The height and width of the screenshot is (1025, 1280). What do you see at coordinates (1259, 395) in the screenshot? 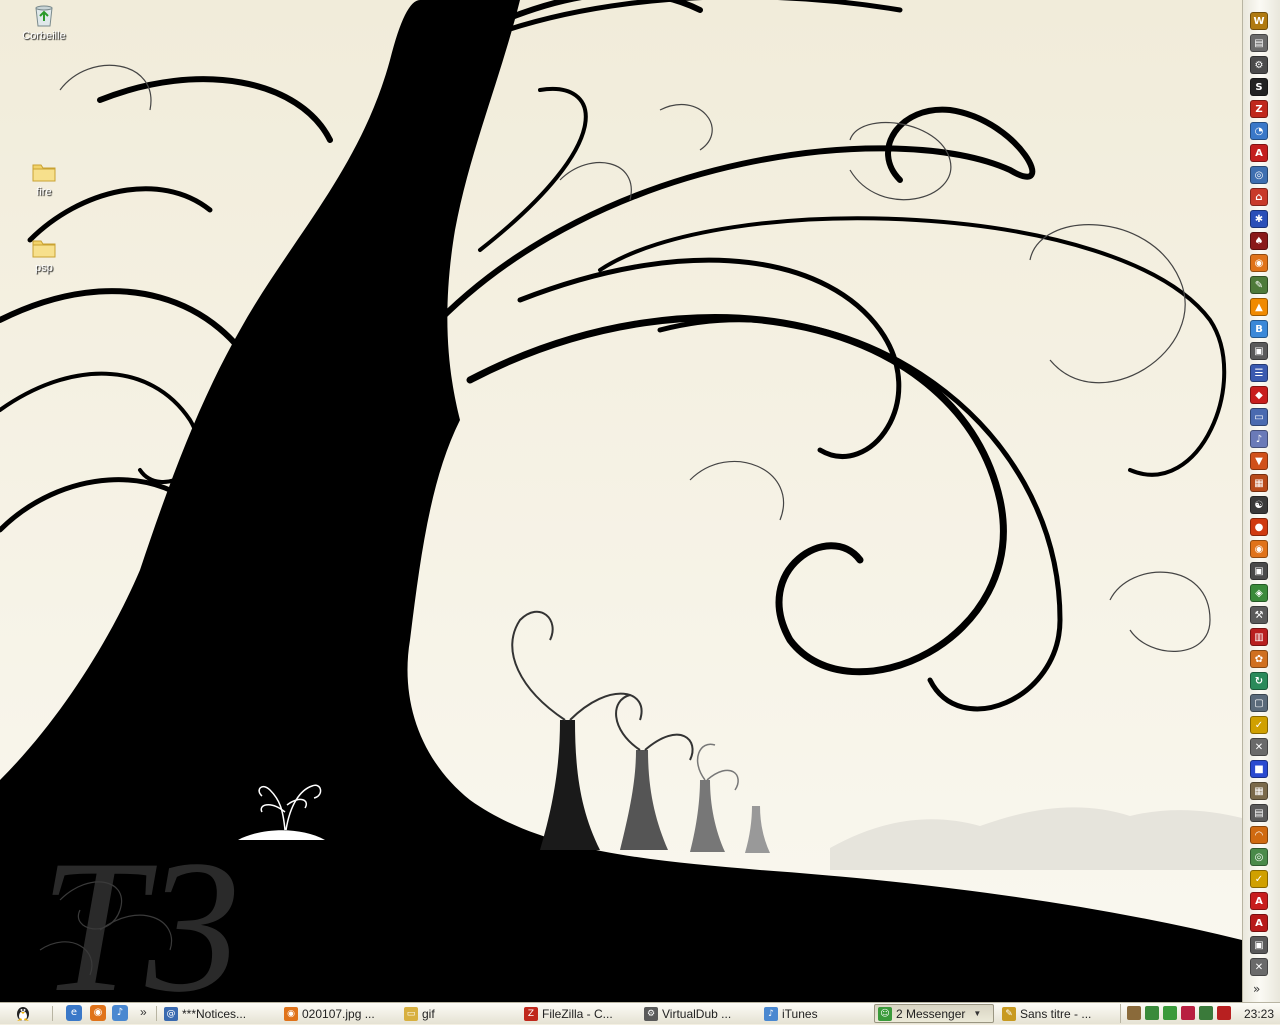
I see `adobe-icon: ◆` at bounding box center [1259, 395].